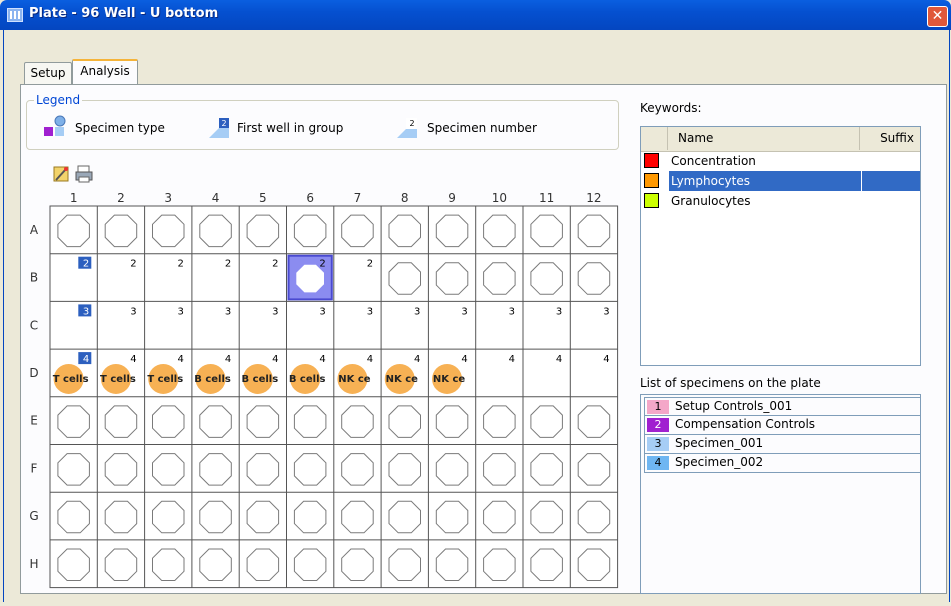  Describe the element at coordinates (658, 444) in the screenshot. I see `specimen-number-badge: 3` at that location.